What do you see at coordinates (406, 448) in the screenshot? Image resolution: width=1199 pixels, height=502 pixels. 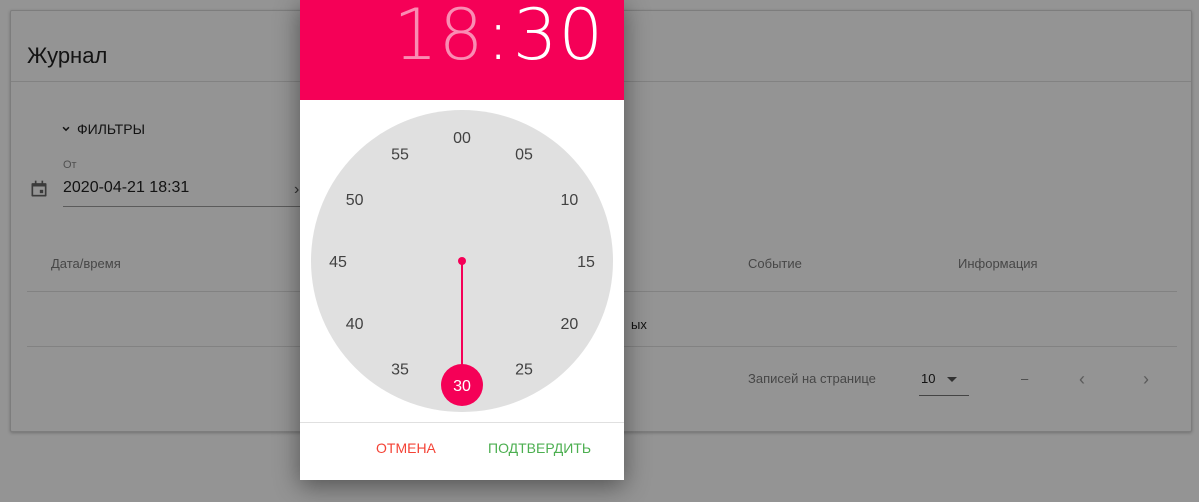 I see `cancel-button: ОТМЕНА` at bounding box center [406, 448].